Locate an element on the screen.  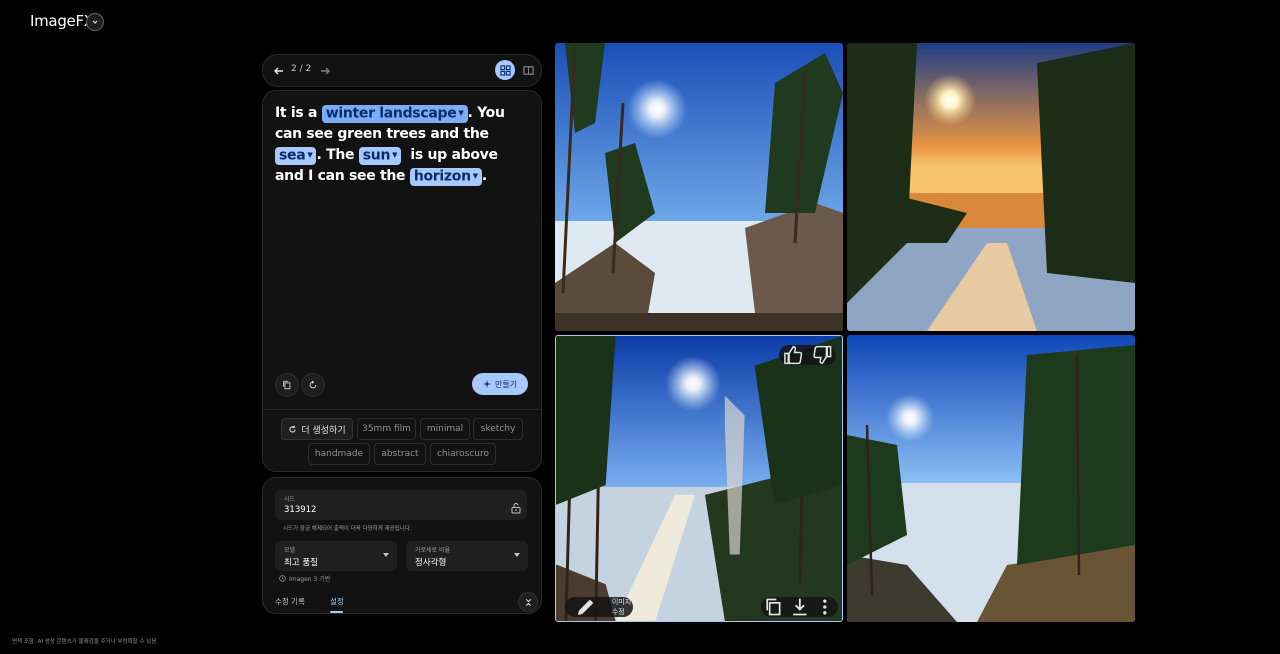
style-chip: sketchy is located at coordinates (498, 429).